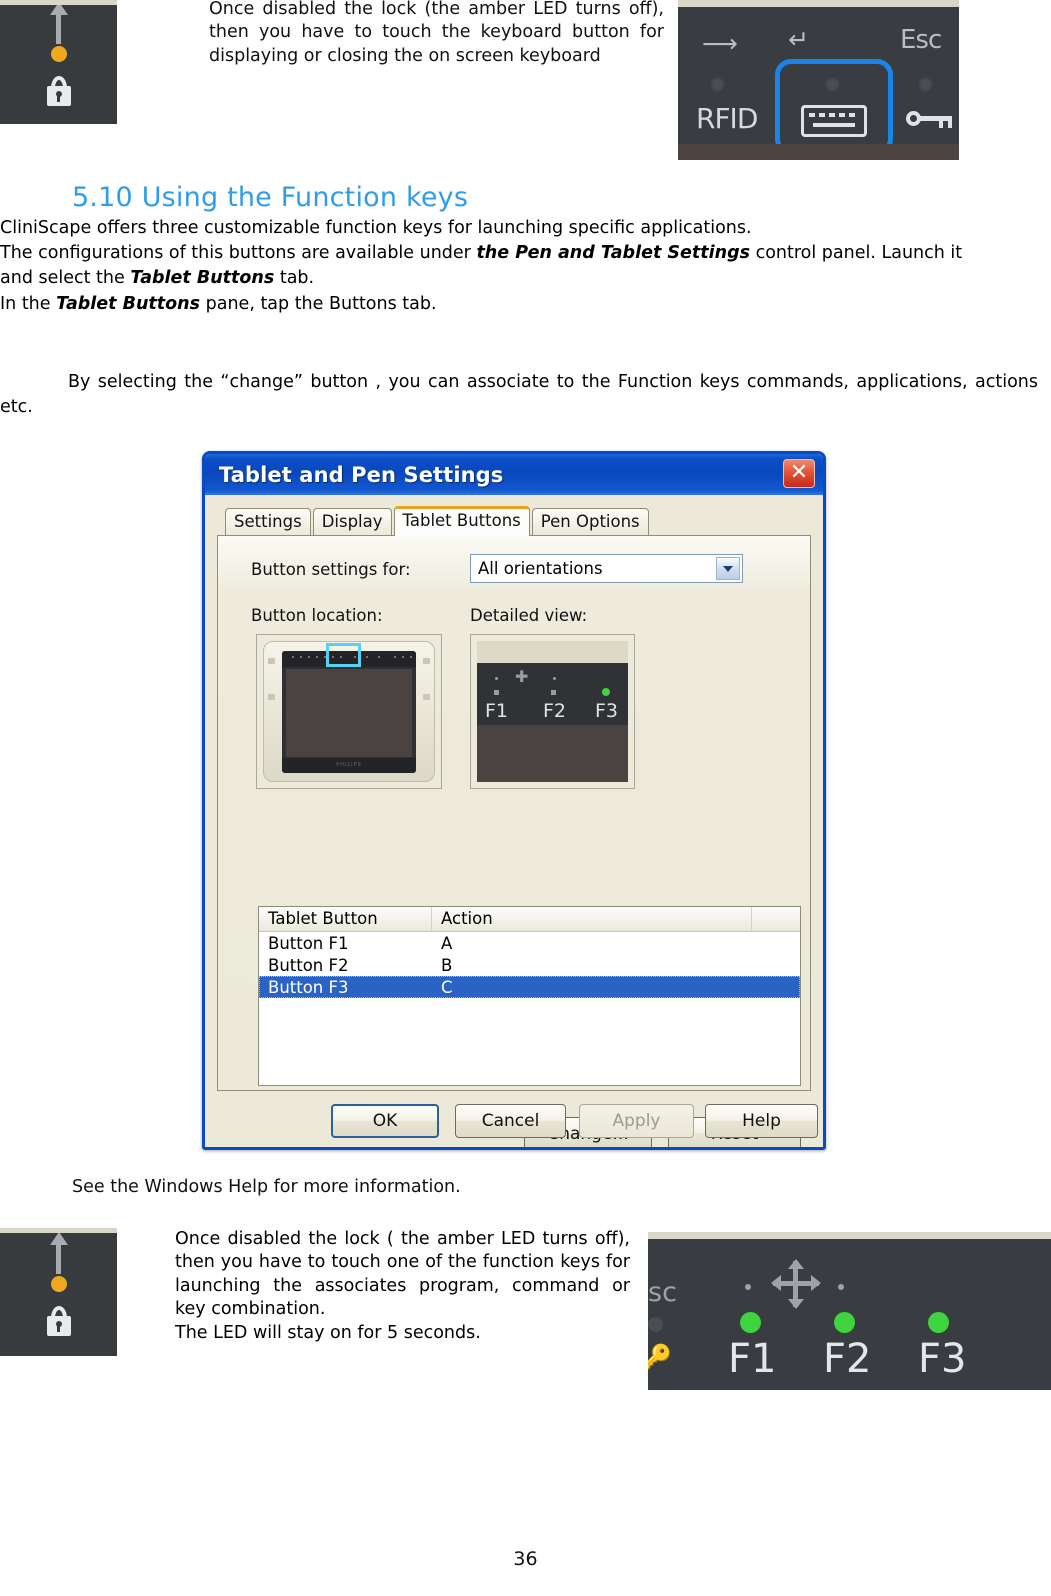 This screenshot has width=1051, height=1596. I want to click on detailed-view-key-f2: F2, so click(555, 711).